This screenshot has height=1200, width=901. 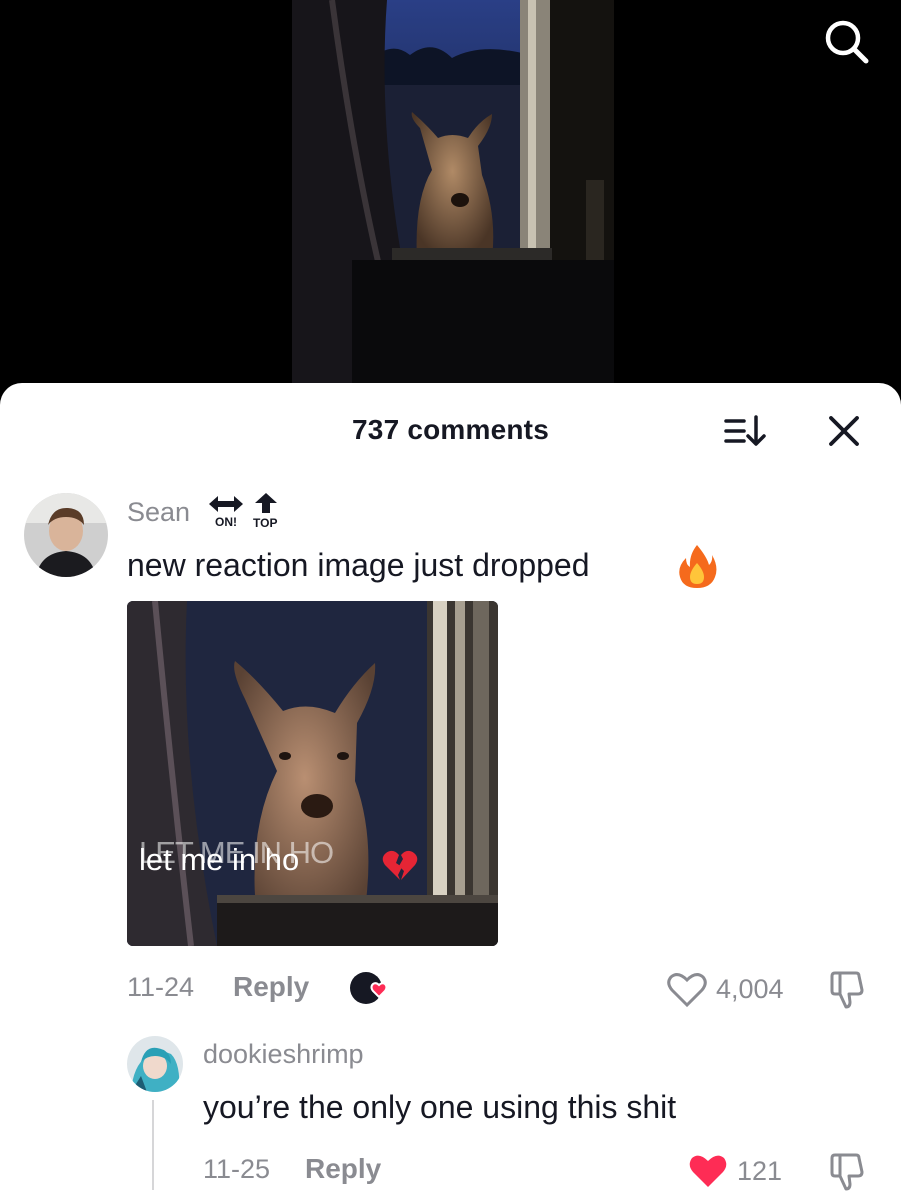 I want to click on search-icon, so click(x=847, y=42).